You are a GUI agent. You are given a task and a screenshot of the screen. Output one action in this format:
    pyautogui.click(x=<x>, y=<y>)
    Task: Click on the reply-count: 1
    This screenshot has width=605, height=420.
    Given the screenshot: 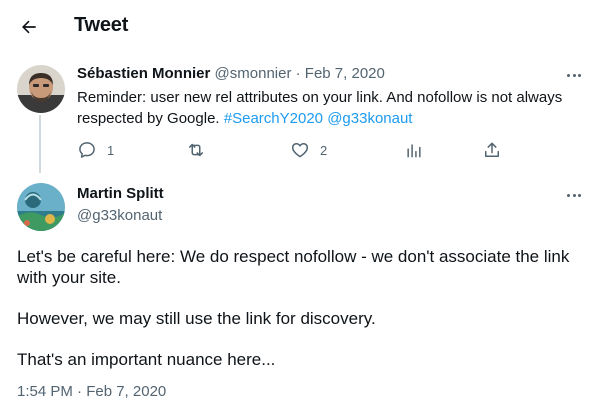 What is the action you would take?
    pyautogui.click(x=111, y=150)
    